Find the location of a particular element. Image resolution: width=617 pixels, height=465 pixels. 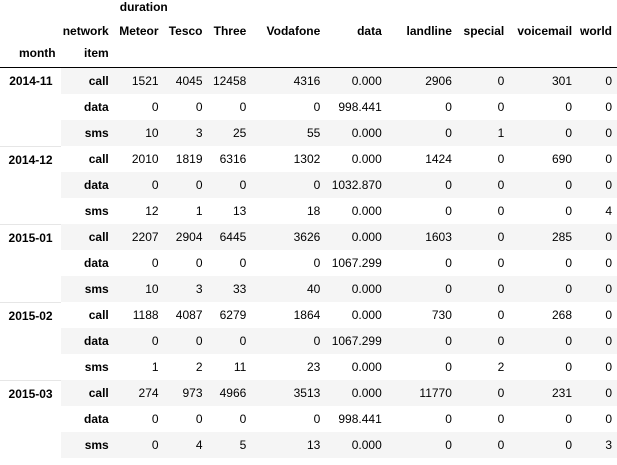

table-cell: 13 is located at coordinates (288, 445).